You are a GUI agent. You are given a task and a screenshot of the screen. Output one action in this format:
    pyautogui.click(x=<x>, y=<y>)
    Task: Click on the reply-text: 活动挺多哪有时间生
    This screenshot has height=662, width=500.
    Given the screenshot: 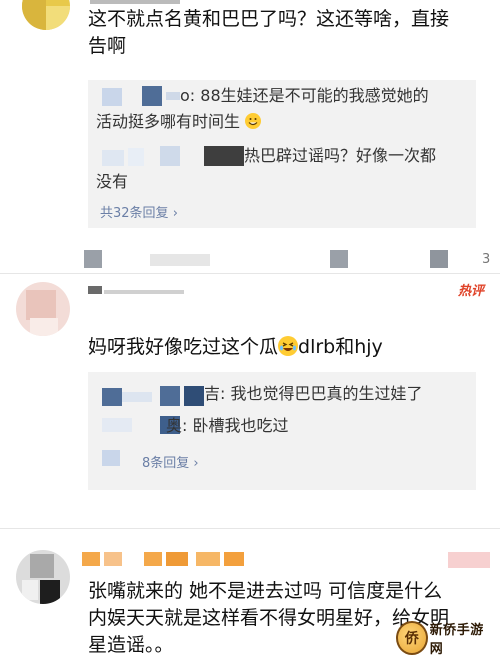 What is the action you would take?
    pyautogui.click(x=168, y=121)
    